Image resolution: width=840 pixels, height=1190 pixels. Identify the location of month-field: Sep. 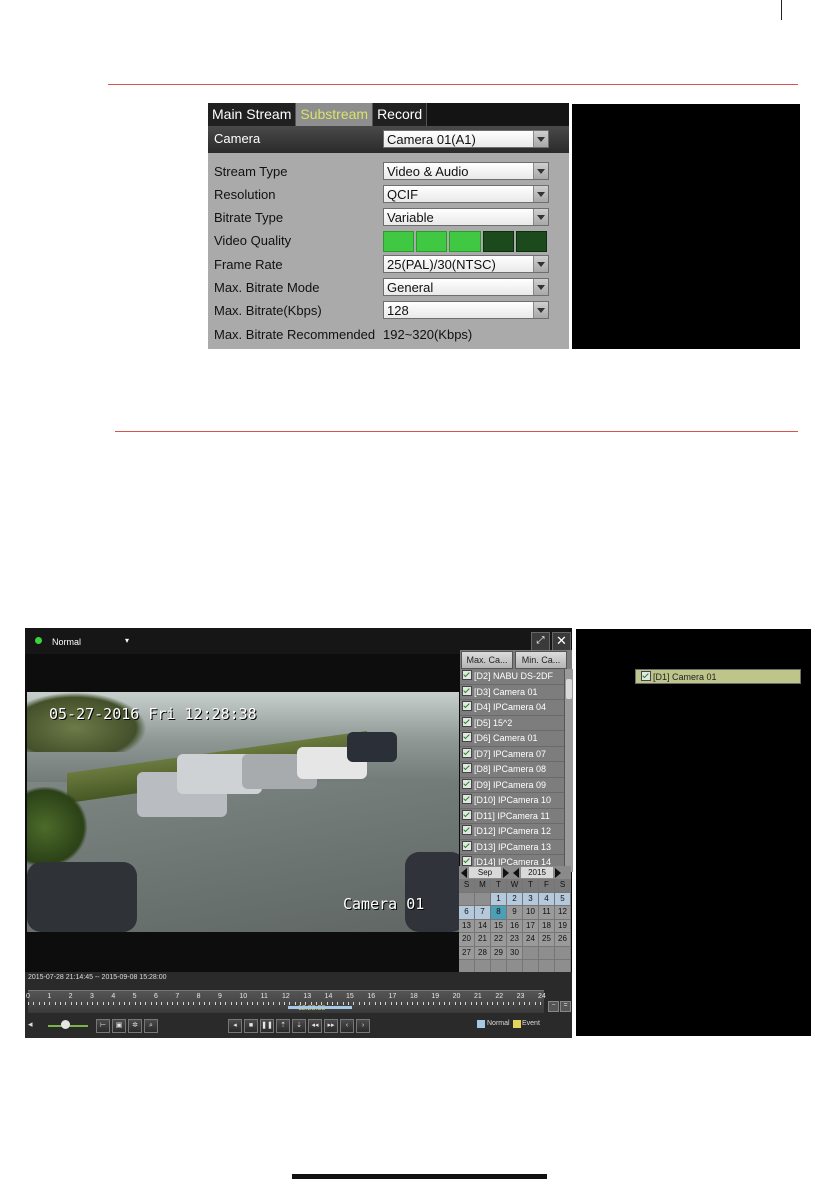
(485, 872).